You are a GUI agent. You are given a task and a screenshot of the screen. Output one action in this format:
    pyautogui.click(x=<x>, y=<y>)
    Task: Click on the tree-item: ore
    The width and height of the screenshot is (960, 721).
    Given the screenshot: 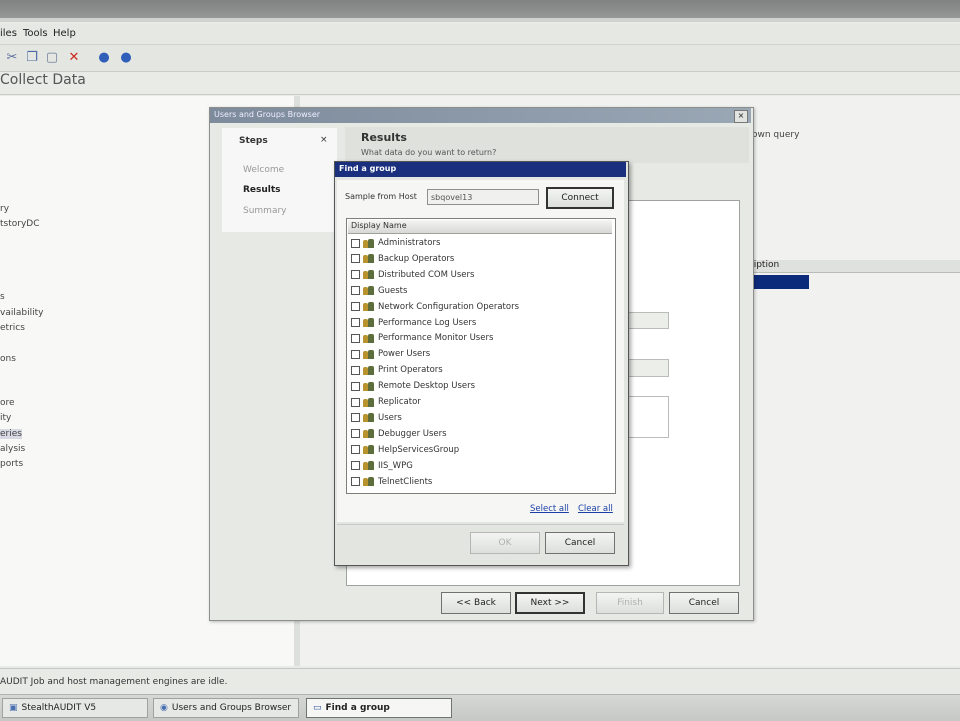 What is the action you would take?
    pyautogui.click(x=7, y=403)
    